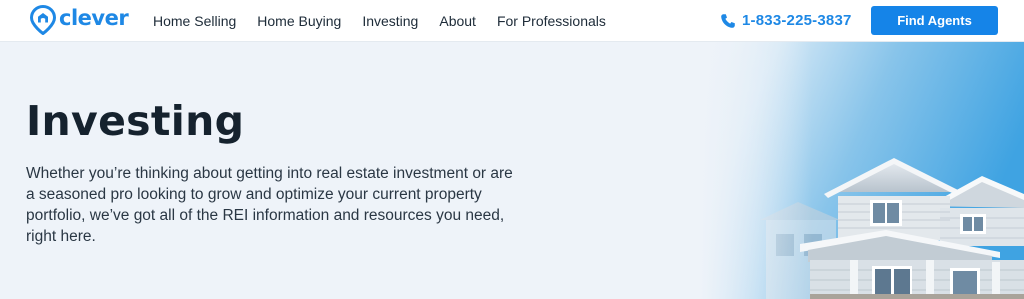 This screenshot has width=1024, height=299. What do you see at coordinates (728, 20) in the screenshot?
I see `phone-icon` at bounding box center [728, 20].